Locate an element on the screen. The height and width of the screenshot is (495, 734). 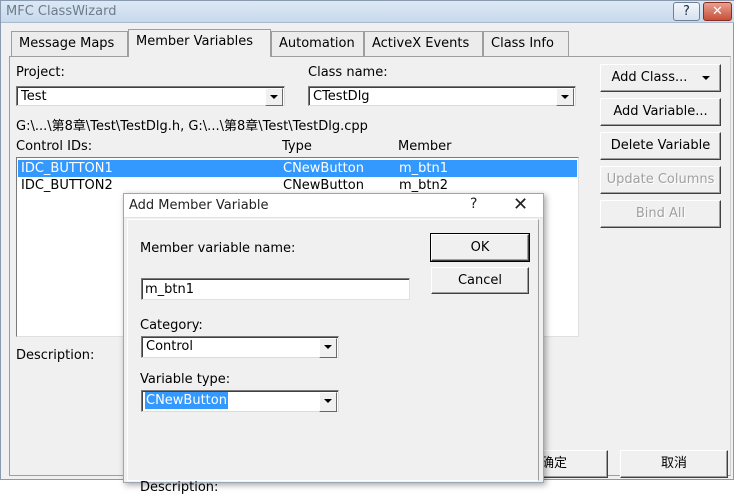
vartype-combo: CNewButton is located at coordinates (240, 401).